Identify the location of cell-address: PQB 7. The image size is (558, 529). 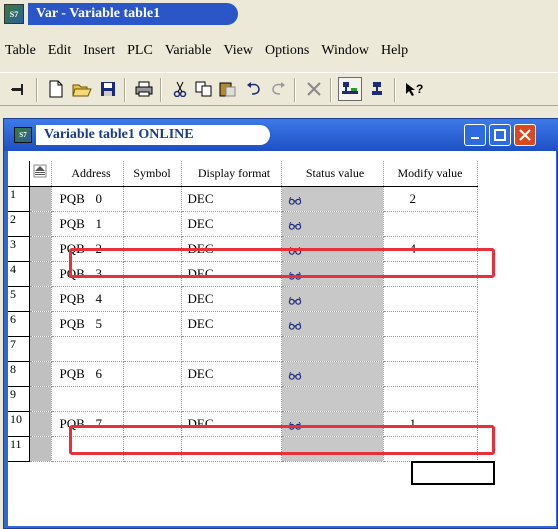
(87, 424).